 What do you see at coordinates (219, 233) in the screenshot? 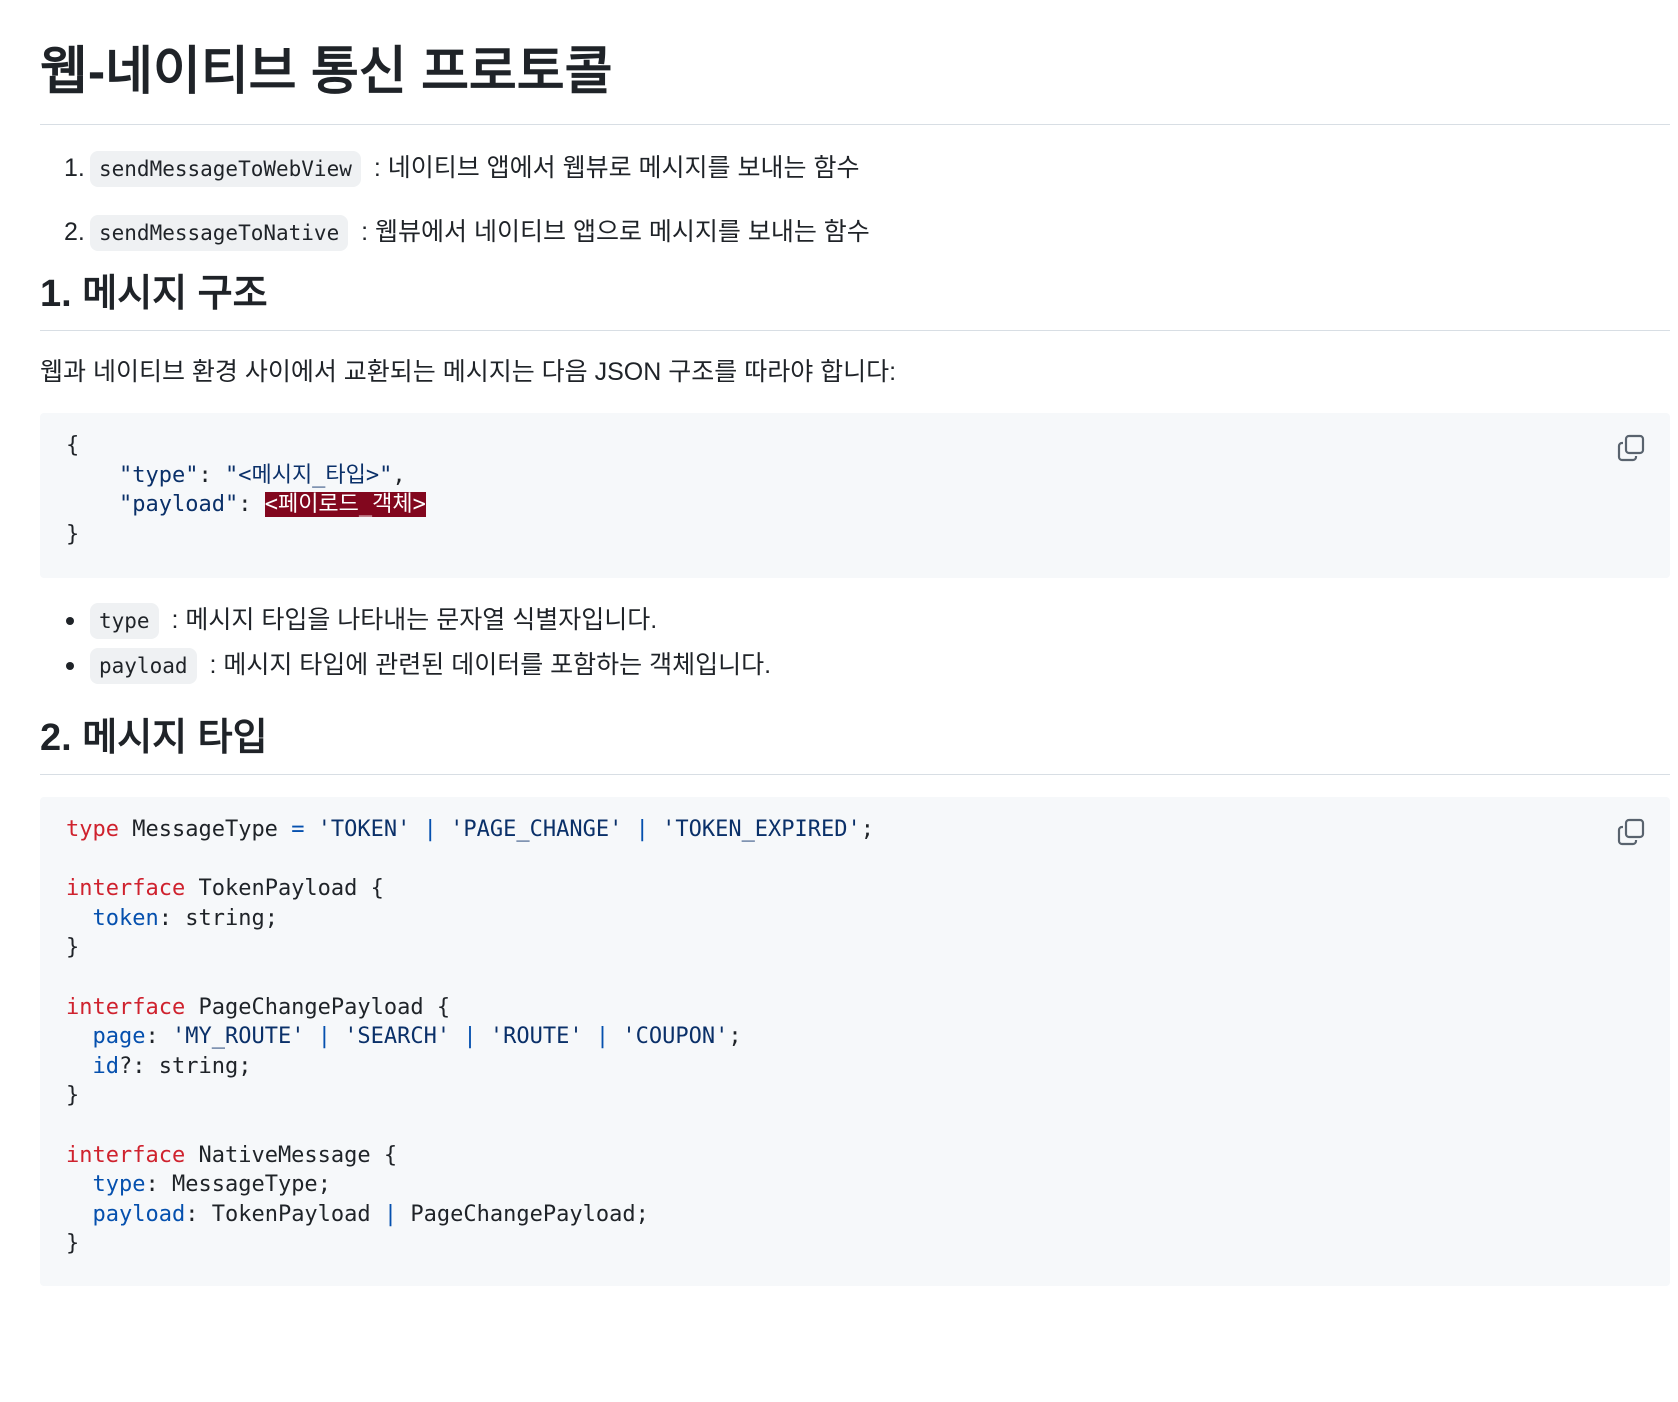
I see `inline-code: sendMessageToNative` at bounding box center [219, 233].